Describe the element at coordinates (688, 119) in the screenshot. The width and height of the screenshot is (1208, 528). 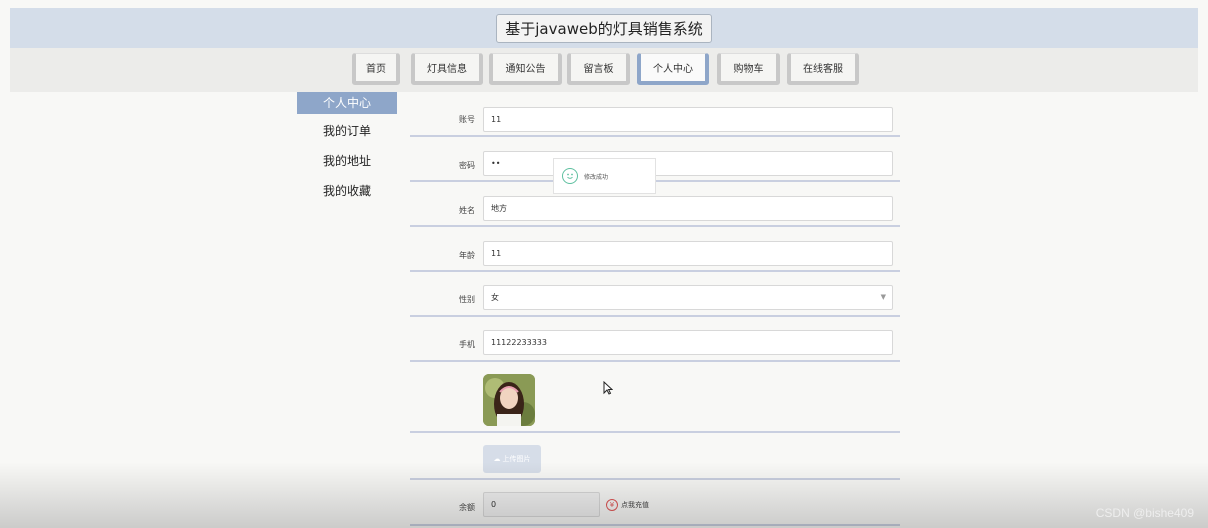
I see `account-field: 11` at that location.